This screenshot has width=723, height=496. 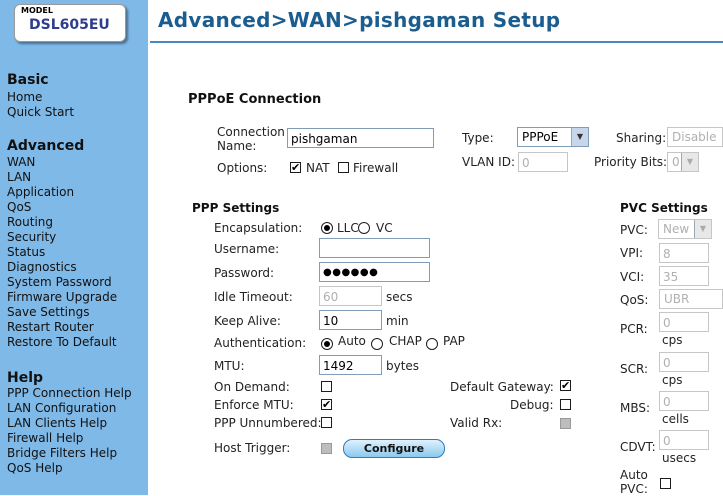 I want to click on nav-item-bridge-filters-help: Bridge Filters Help, so click(x=69, y=453).